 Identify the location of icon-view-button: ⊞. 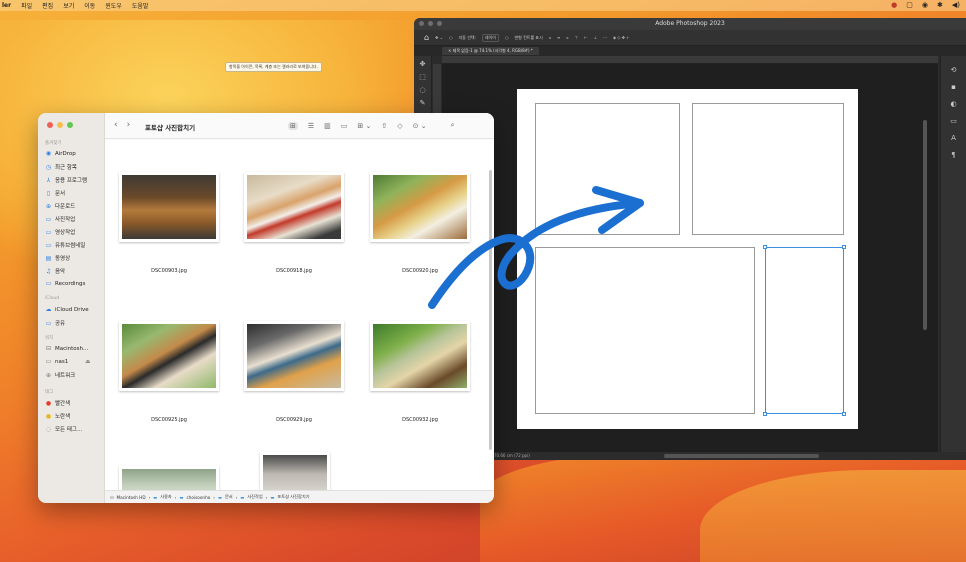
(293, 125).